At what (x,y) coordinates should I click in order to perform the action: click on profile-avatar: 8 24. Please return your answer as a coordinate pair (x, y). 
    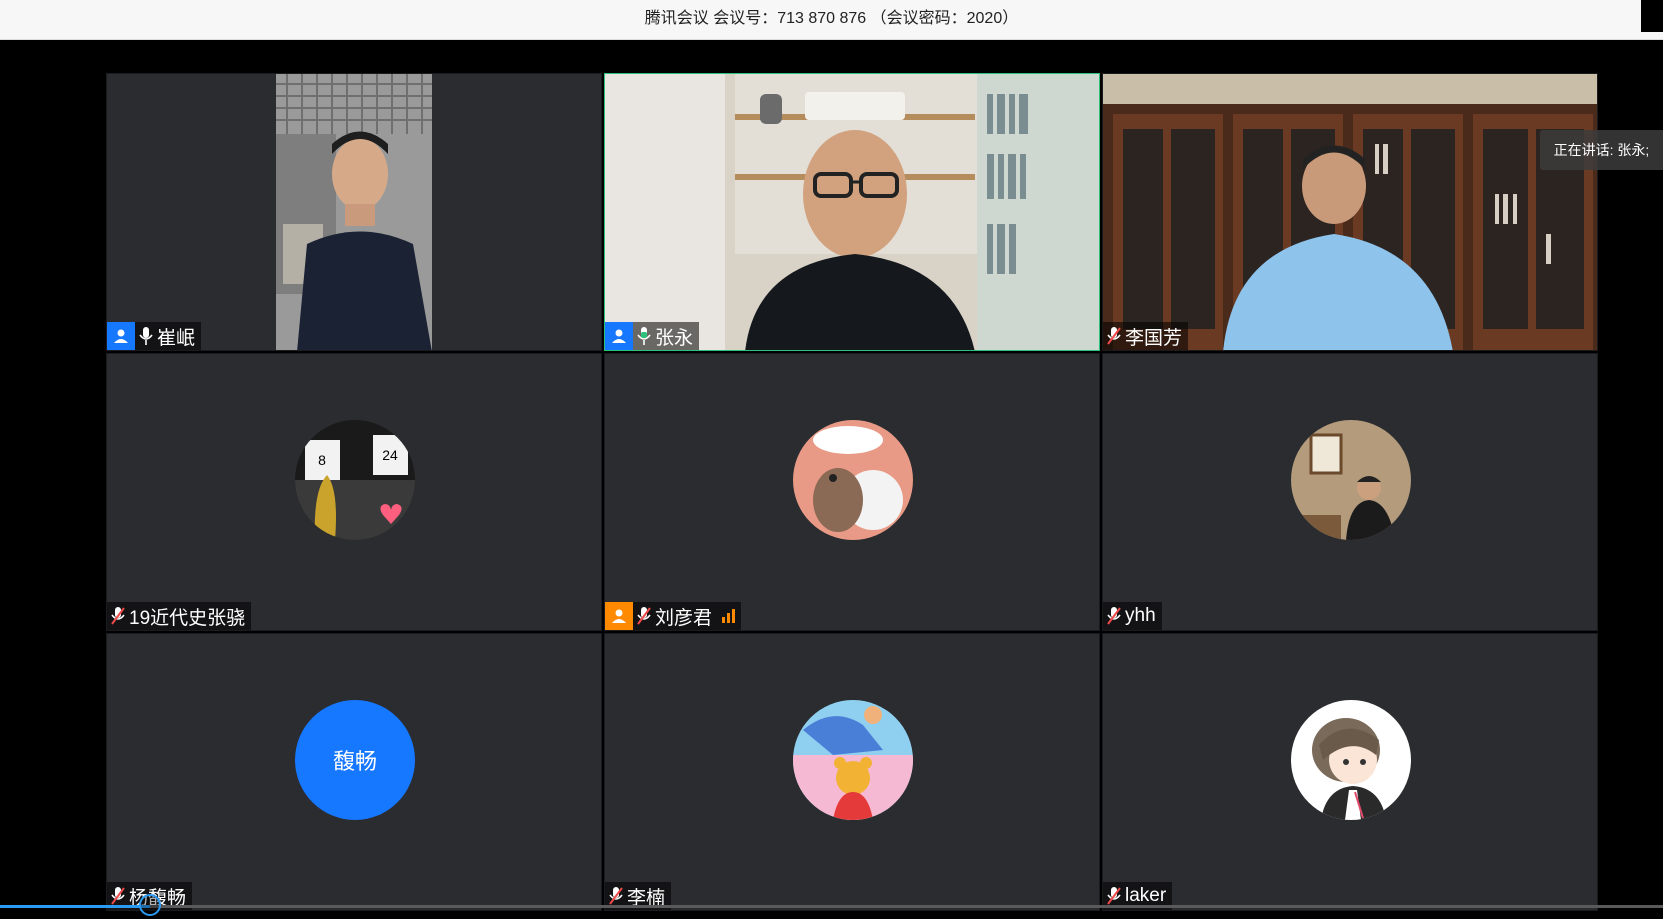
    Looking at the image, I should click on (355, 480).